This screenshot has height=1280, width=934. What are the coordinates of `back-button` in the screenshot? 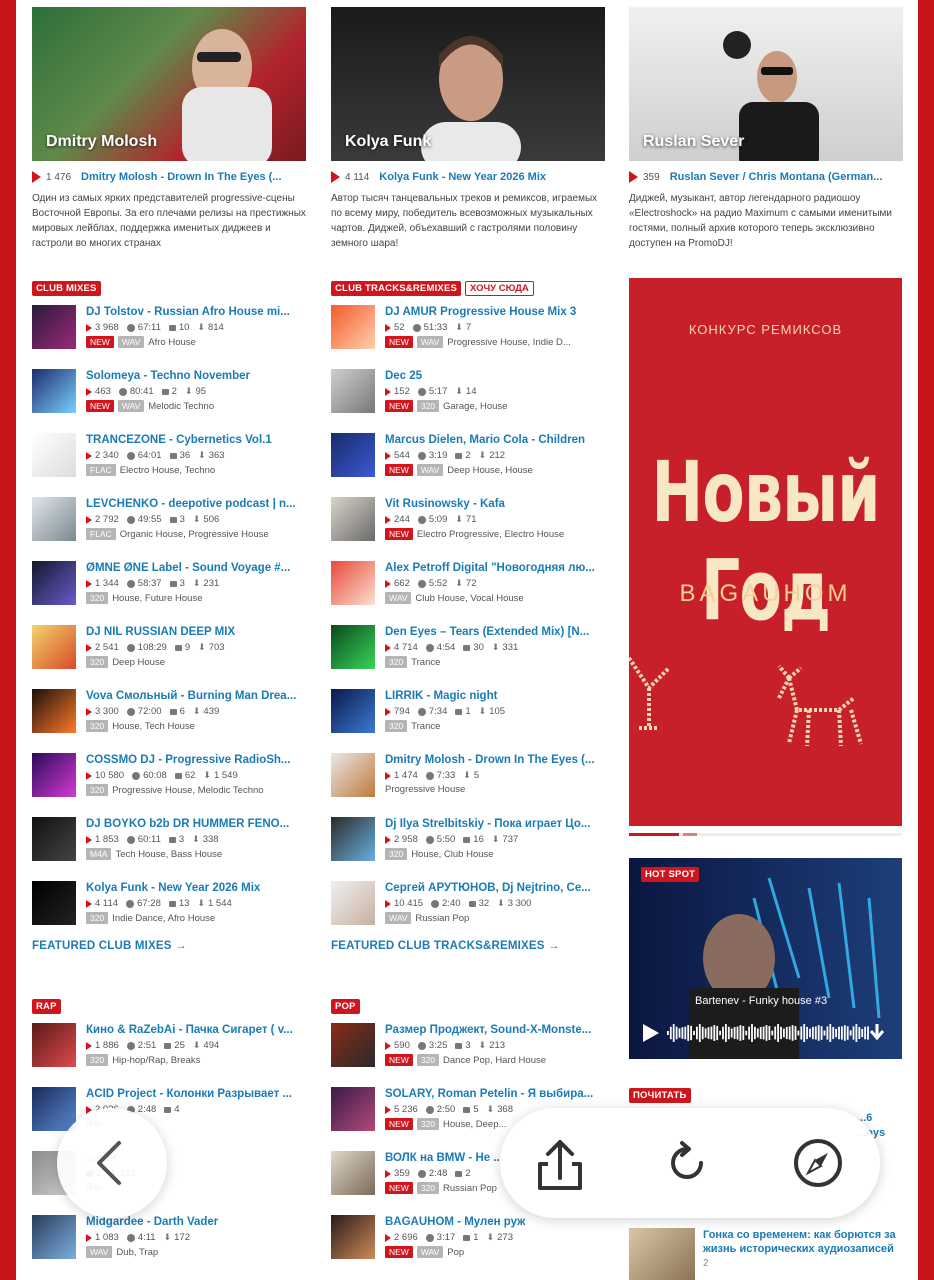 It's located at (112, 1163).